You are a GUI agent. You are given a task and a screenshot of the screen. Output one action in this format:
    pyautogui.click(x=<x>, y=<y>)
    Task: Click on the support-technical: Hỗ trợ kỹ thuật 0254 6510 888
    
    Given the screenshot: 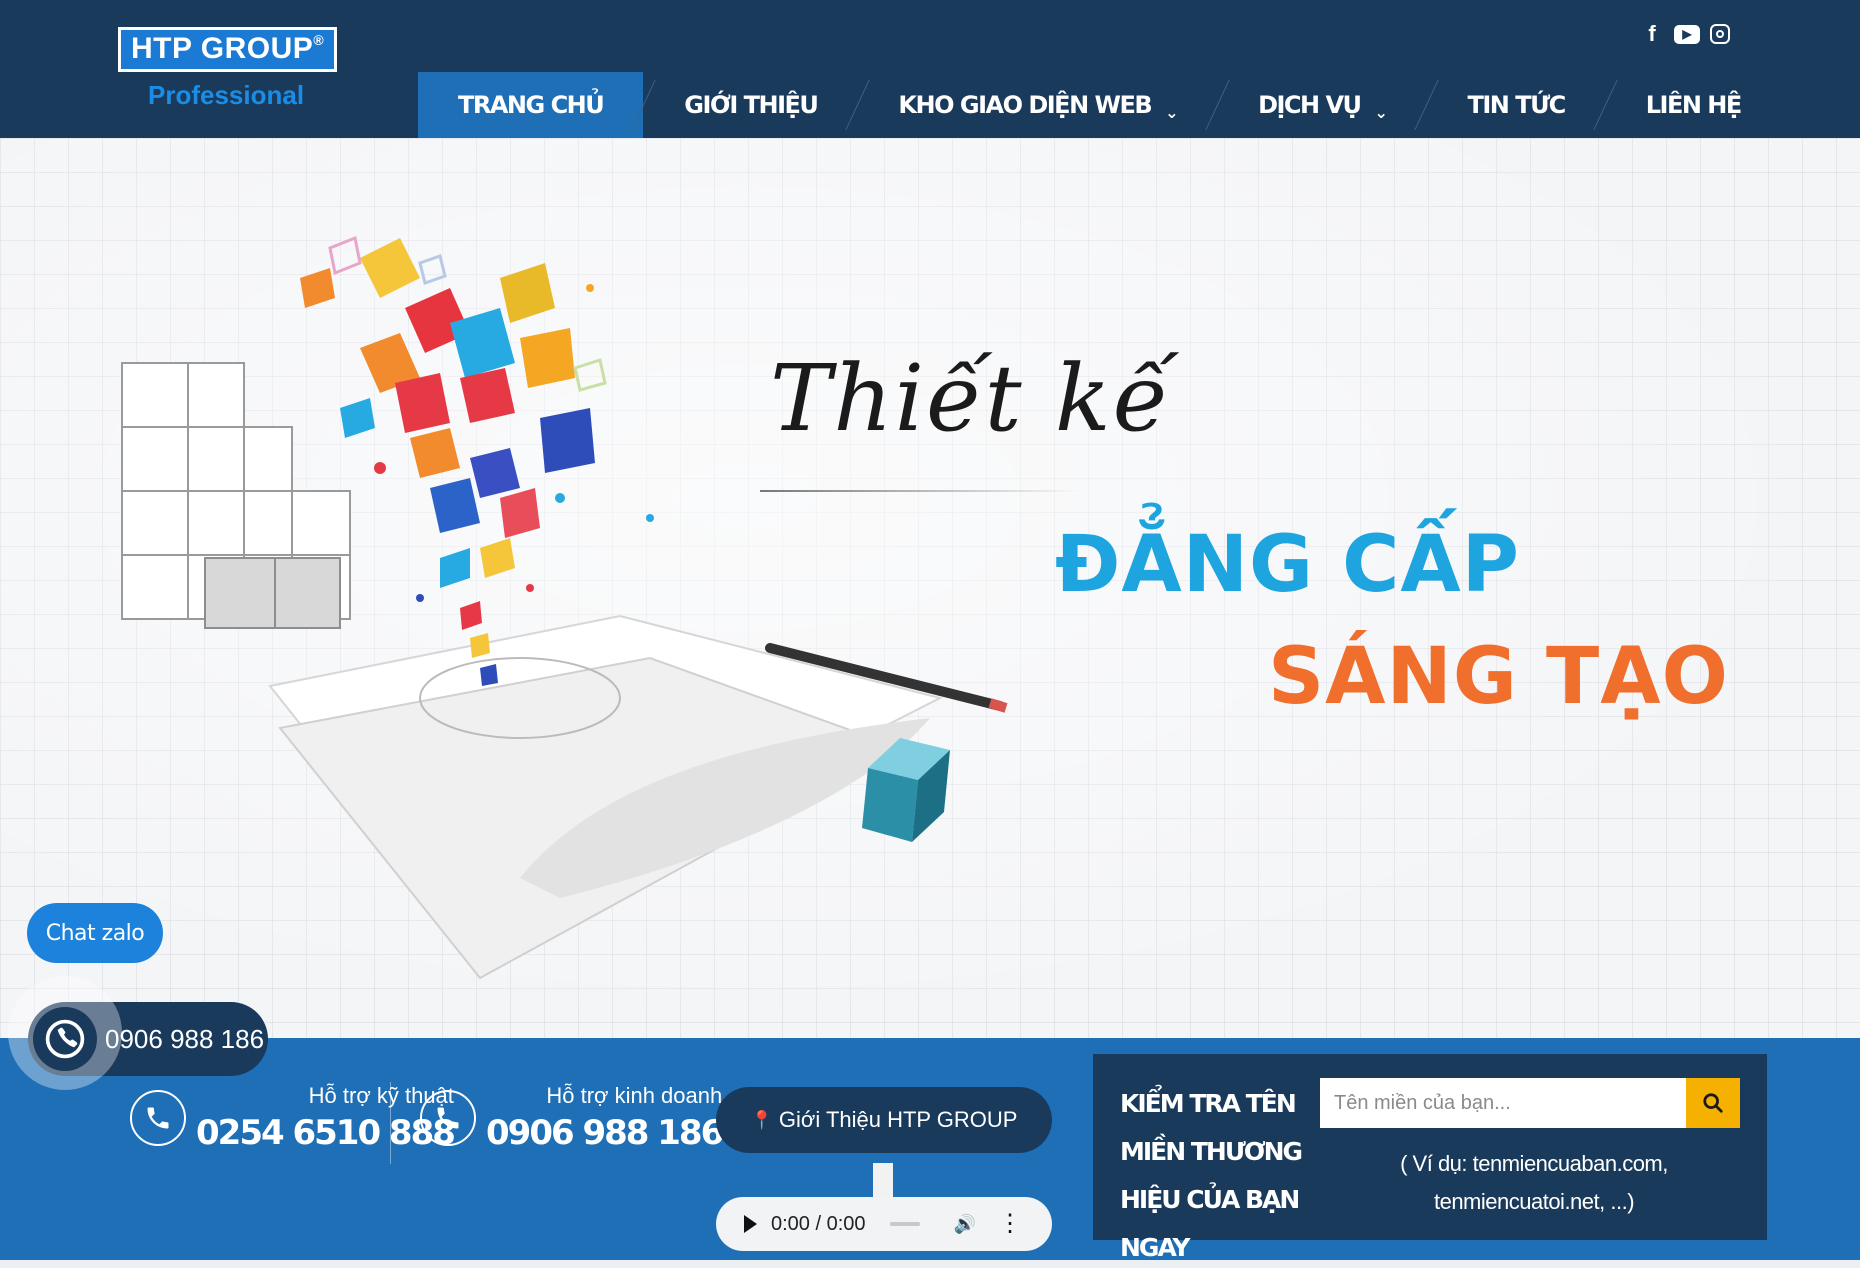 What is the action you would take?
    pyautogui.click(x=293, y=1118)
    